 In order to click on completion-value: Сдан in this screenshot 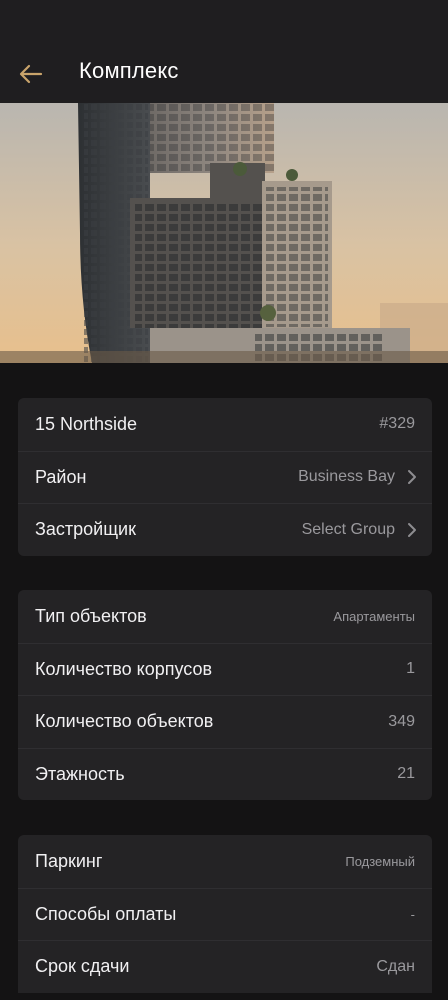, I will do `click(395, 966)`.